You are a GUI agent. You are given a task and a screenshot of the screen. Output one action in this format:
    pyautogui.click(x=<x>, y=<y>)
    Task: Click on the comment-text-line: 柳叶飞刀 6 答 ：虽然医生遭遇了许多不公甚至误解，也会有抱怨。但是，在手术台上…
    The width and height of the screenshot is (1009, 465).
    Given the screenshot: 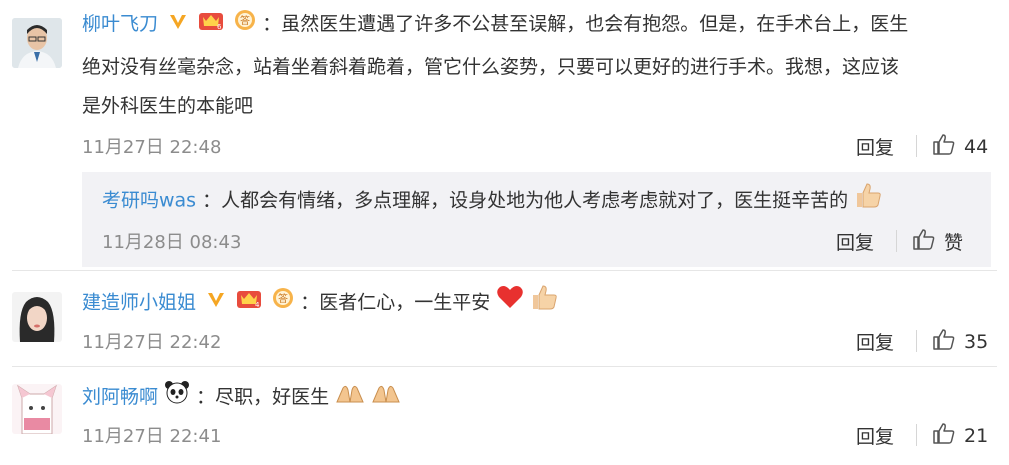 What is the action you would take?
    pyautogui.click(x=495, y=24)
    